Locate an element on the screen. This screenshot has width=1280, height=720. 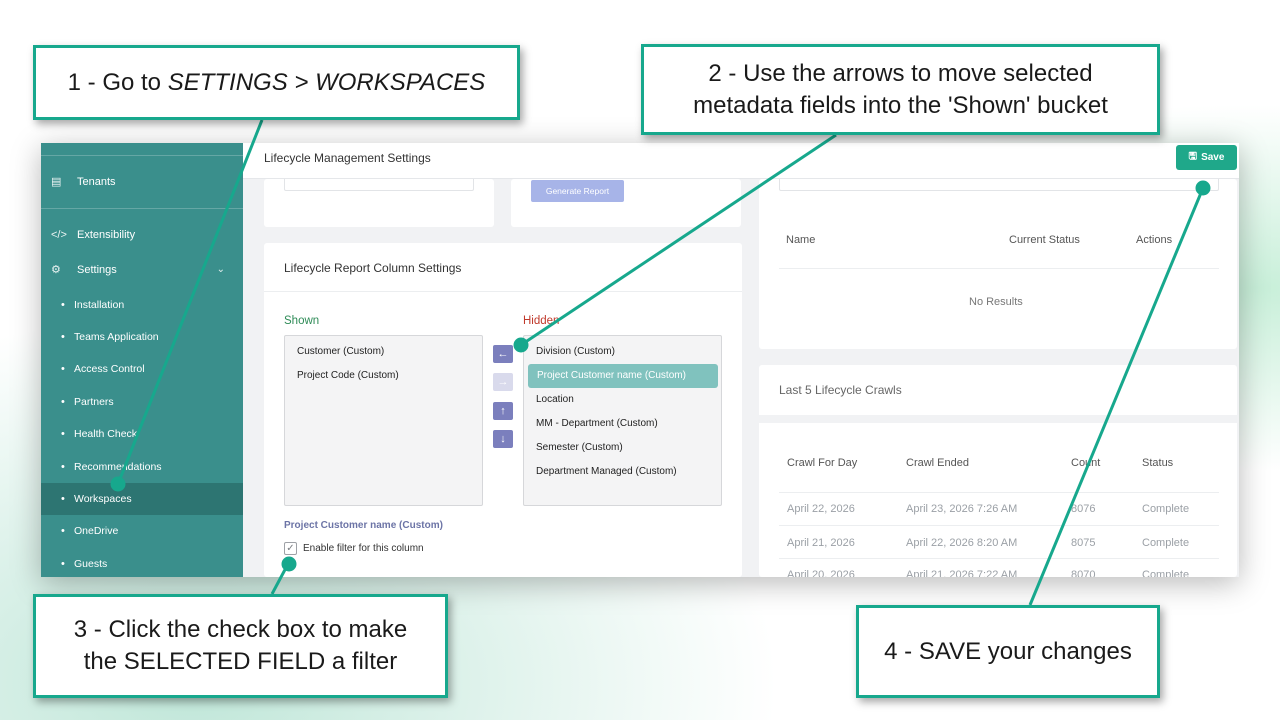
sidebar-item-guests: Guests is located at coordinates (142, 562).